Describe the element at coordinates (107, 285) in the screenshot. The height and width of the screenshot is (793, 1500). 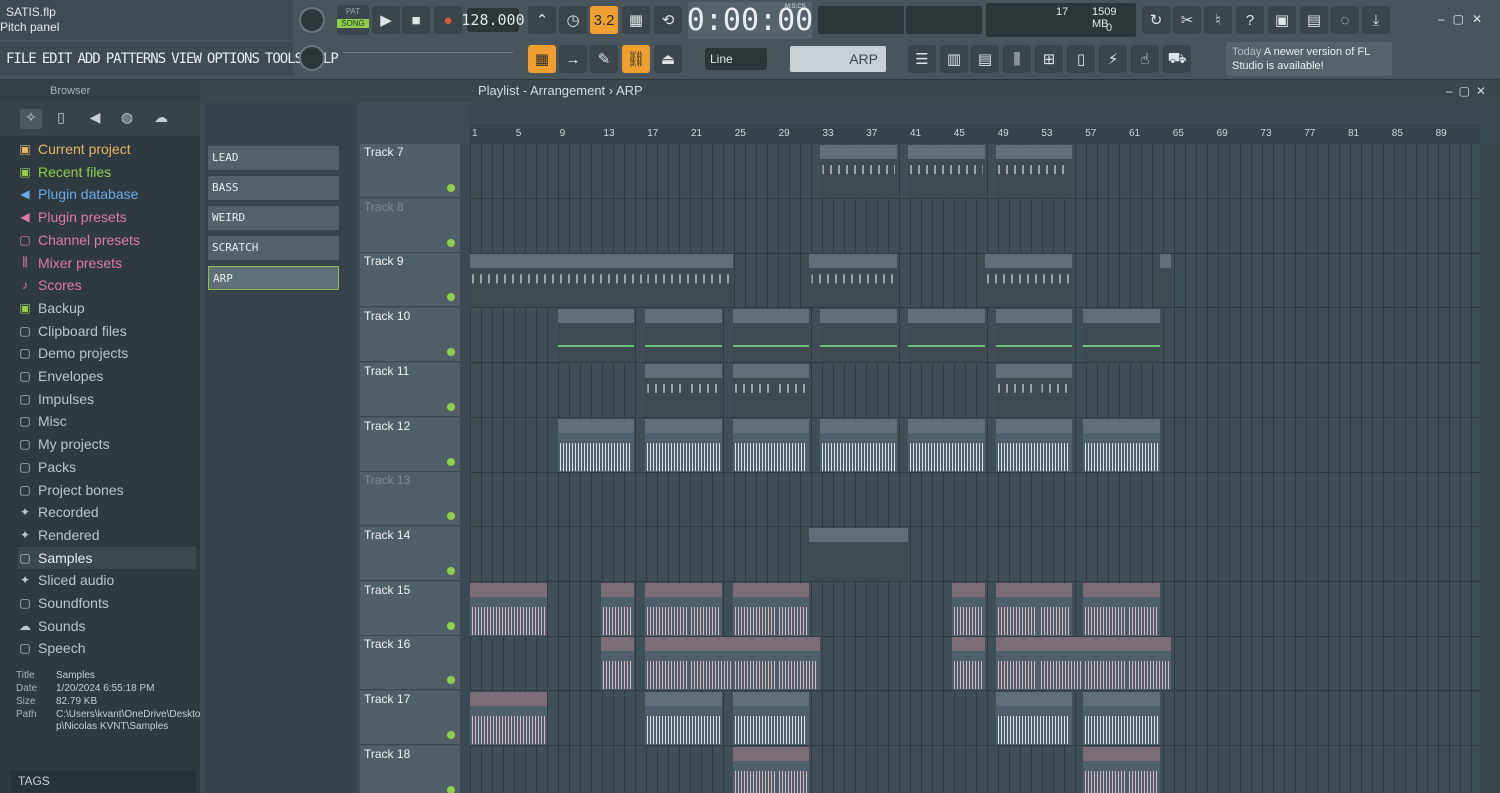
I see `browser-item-scores: ♪ Scores` at that location.